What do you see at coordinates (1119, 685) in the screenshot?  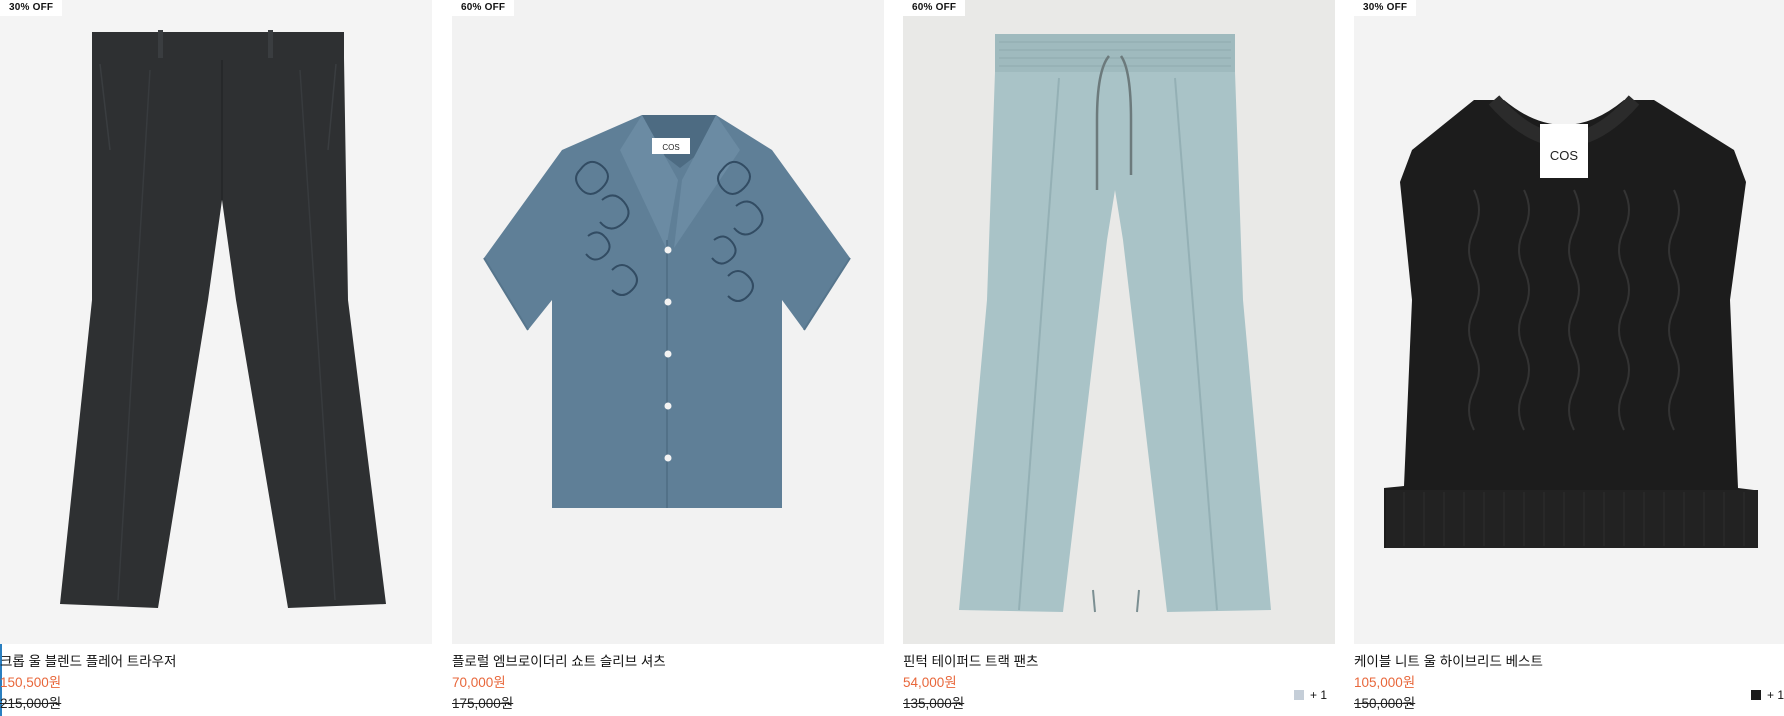 I see `product-info: 핀턱 테이퍼드 트랙 팬츠 54,000원 135,000원 + 1` at bounding box center [1119, 685].